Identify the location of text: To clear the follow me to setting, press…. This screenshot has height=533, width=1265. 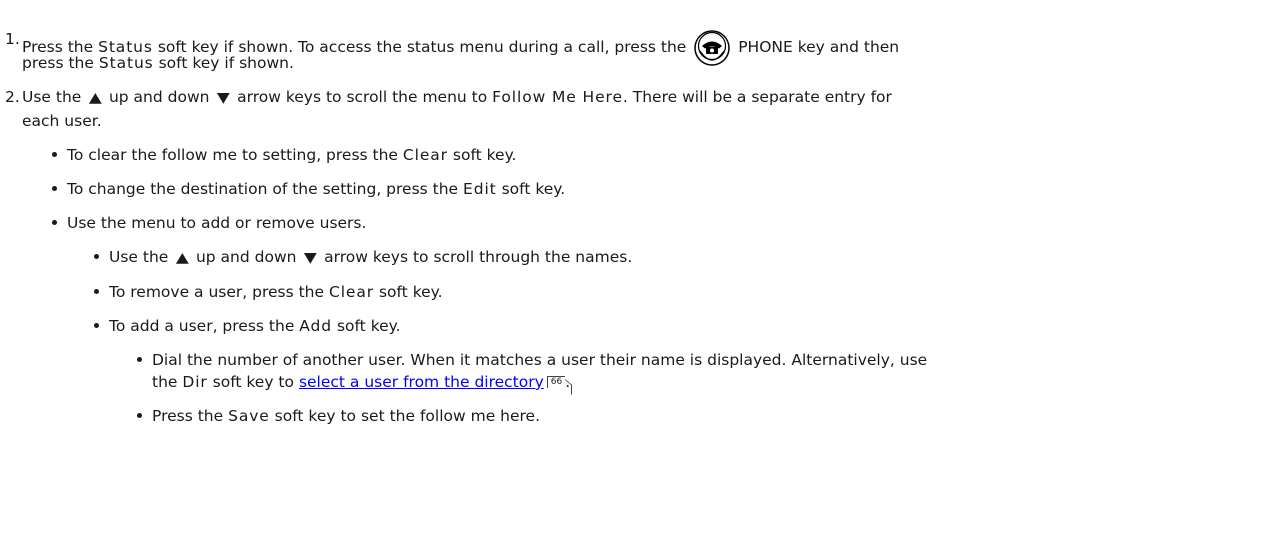
(235, 155).